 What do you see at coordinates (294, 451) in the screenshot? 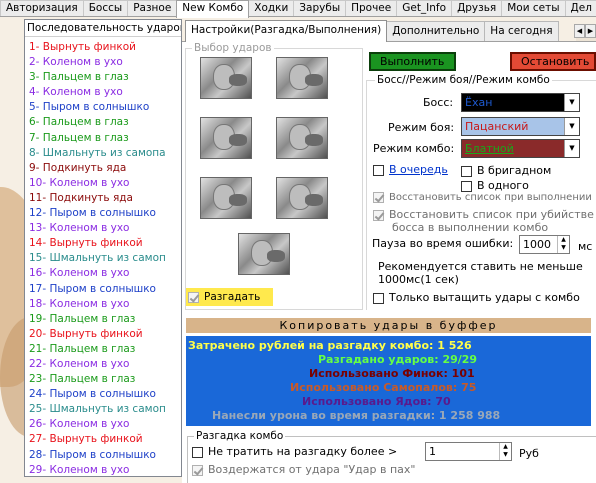
I see `not-spend-row: Не тратить на разгадку более >` at bounding box center [294, 451].